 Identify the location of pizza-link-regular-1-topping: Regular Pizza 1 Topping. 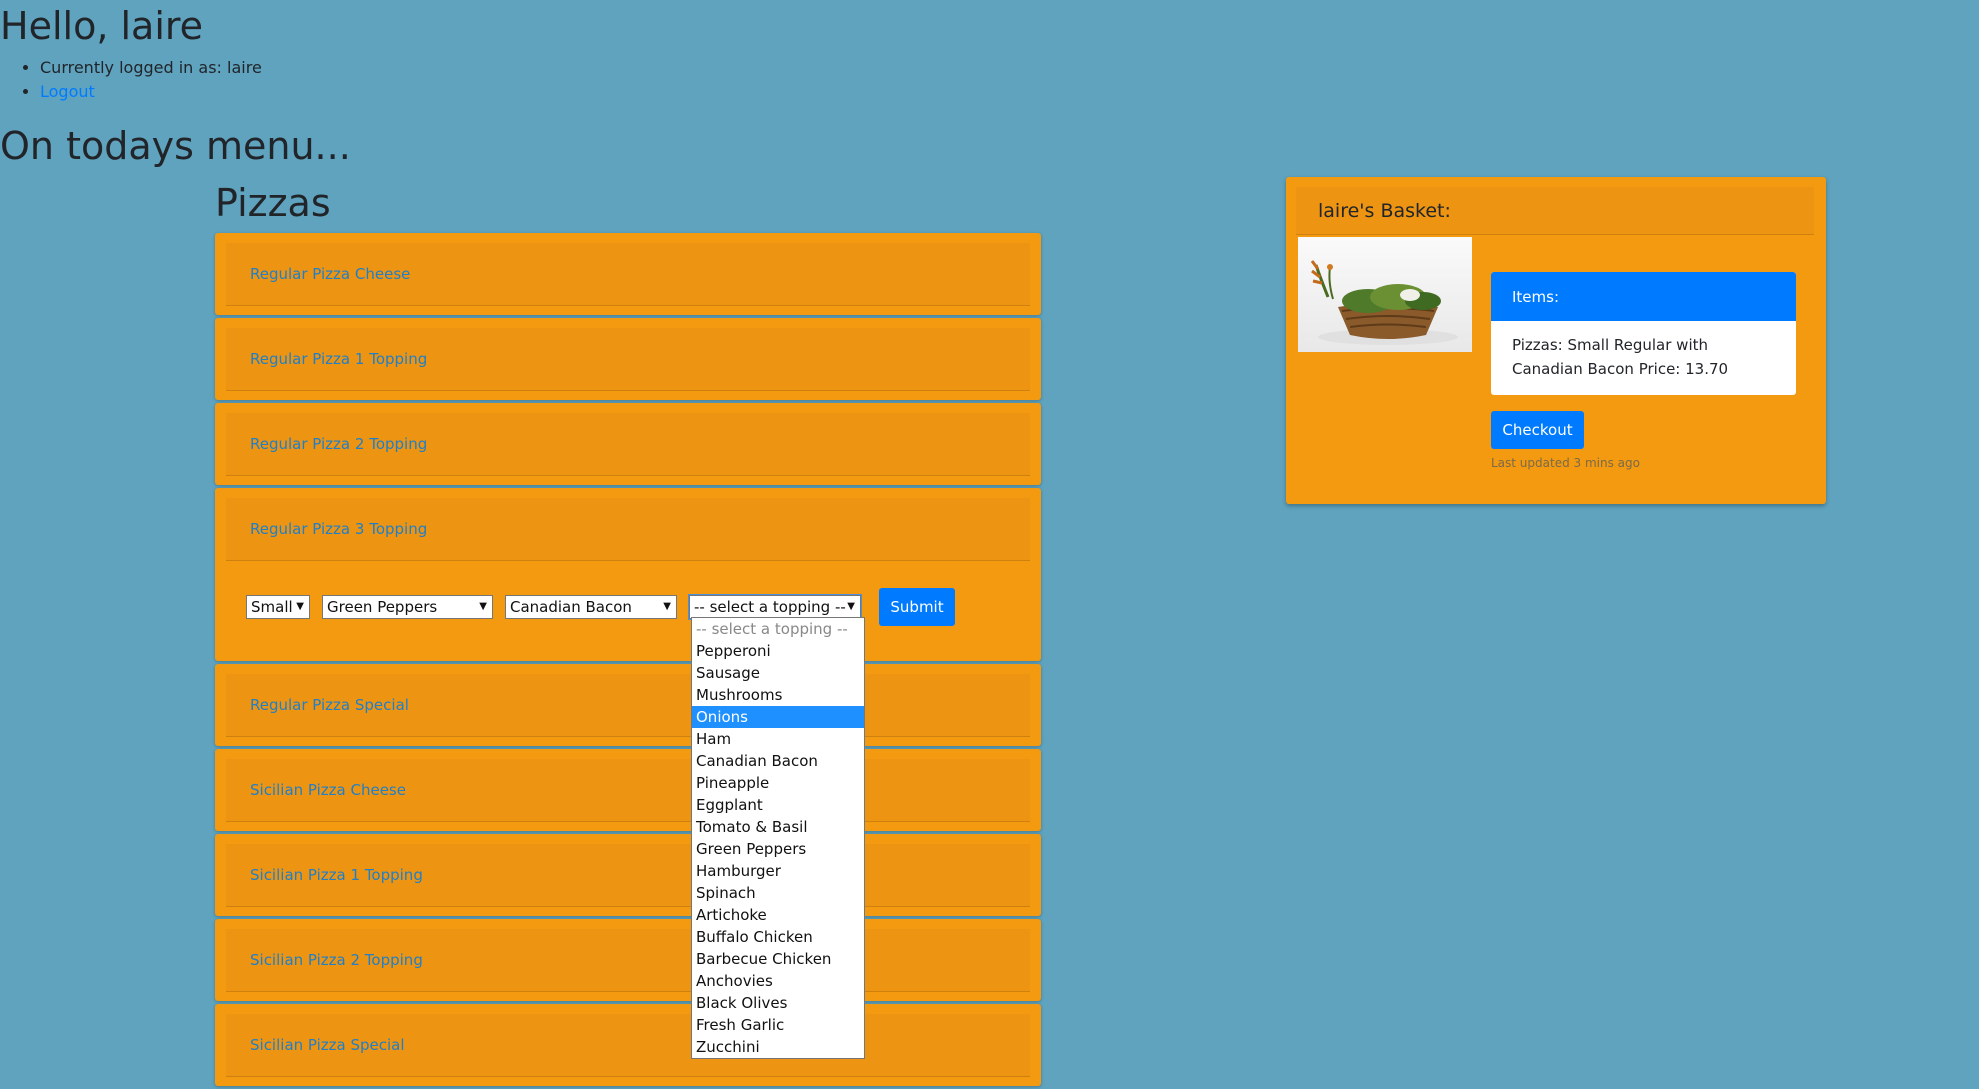
(338, 359).